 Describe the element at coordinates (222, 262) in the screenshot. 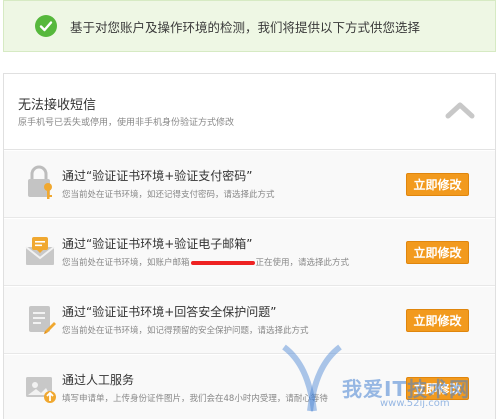

I see `redacted-email` at that location.